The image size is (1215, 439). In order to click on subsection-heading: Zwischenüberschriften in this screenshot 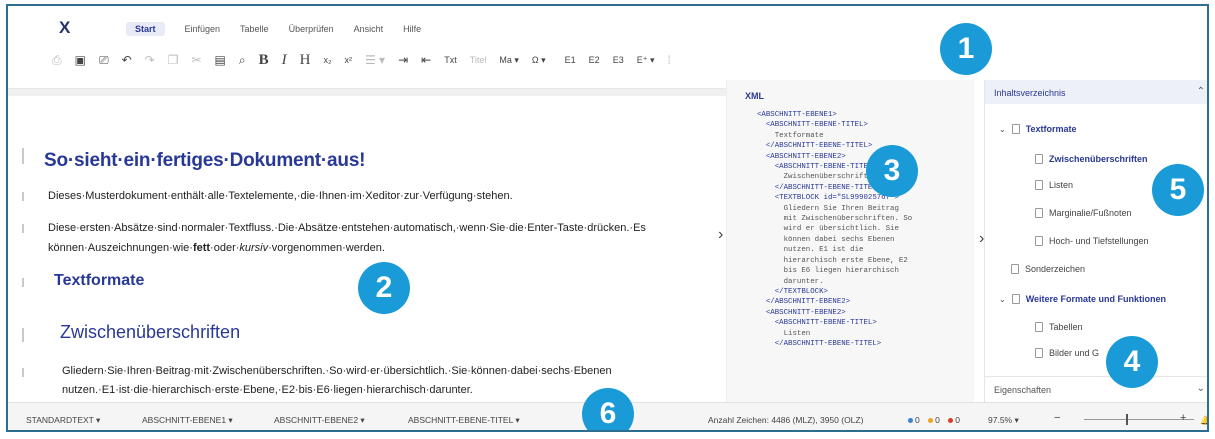, I will do `click(150, 332)`.